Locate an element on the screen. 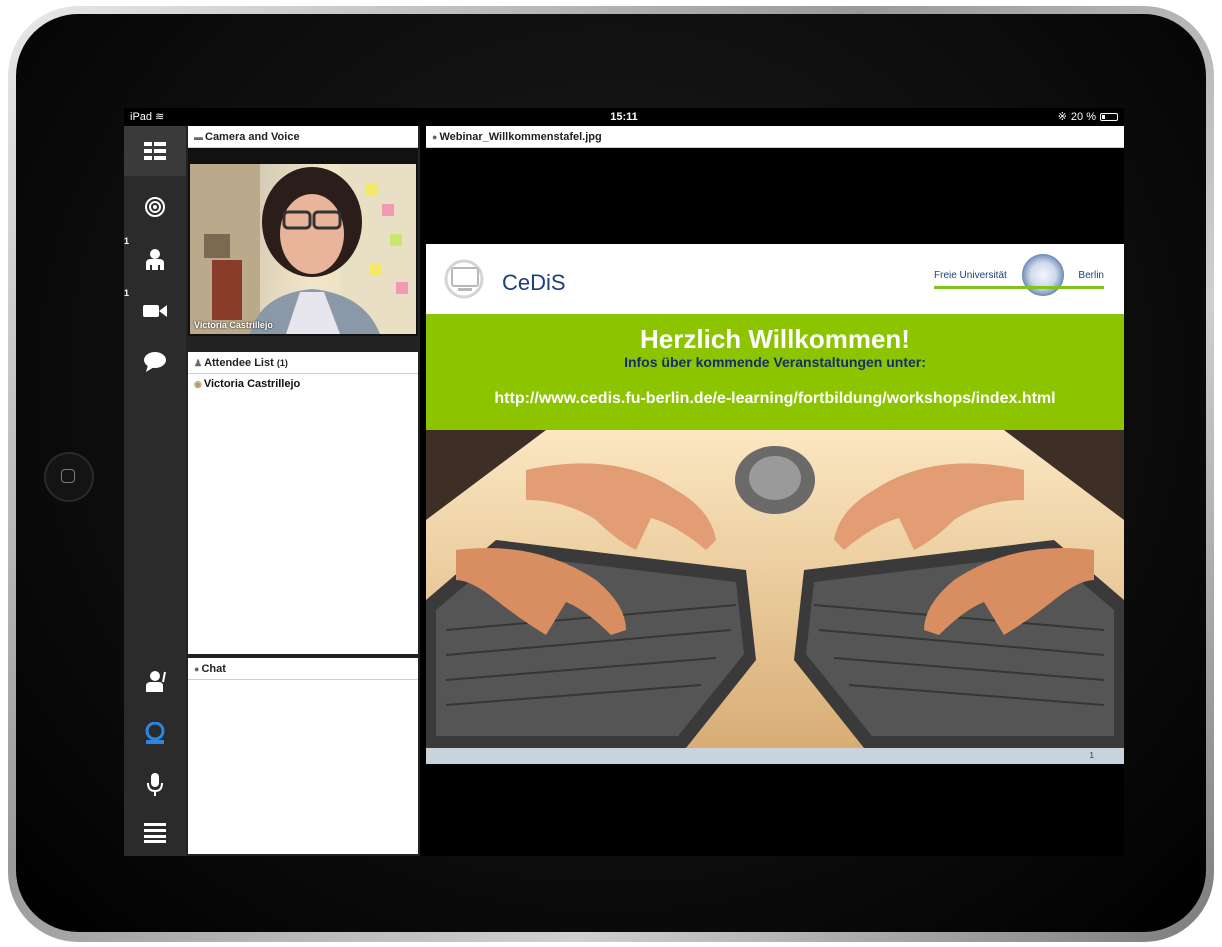 The width and height of the screenshot is (1222, 947). home-button is located at coordinates (69, 477).